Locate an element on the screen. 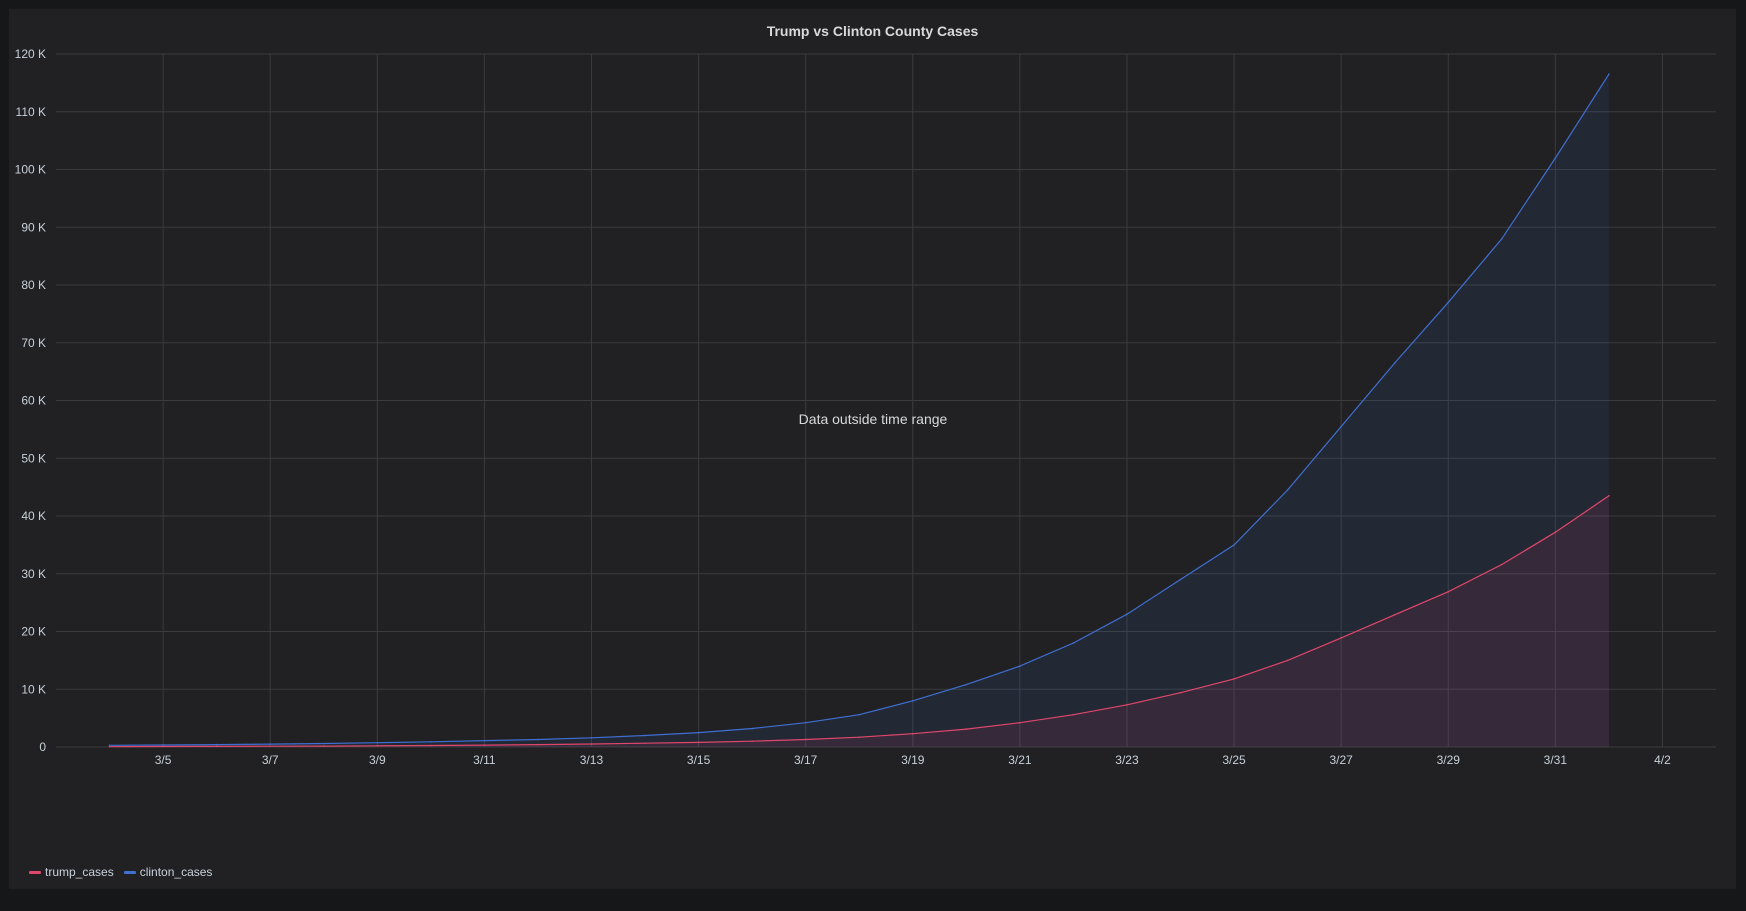 Image resolution: width=1746 pixels, height=911 pixels. x-tick-label: 4/2 is located at coordinates (1662, 760).